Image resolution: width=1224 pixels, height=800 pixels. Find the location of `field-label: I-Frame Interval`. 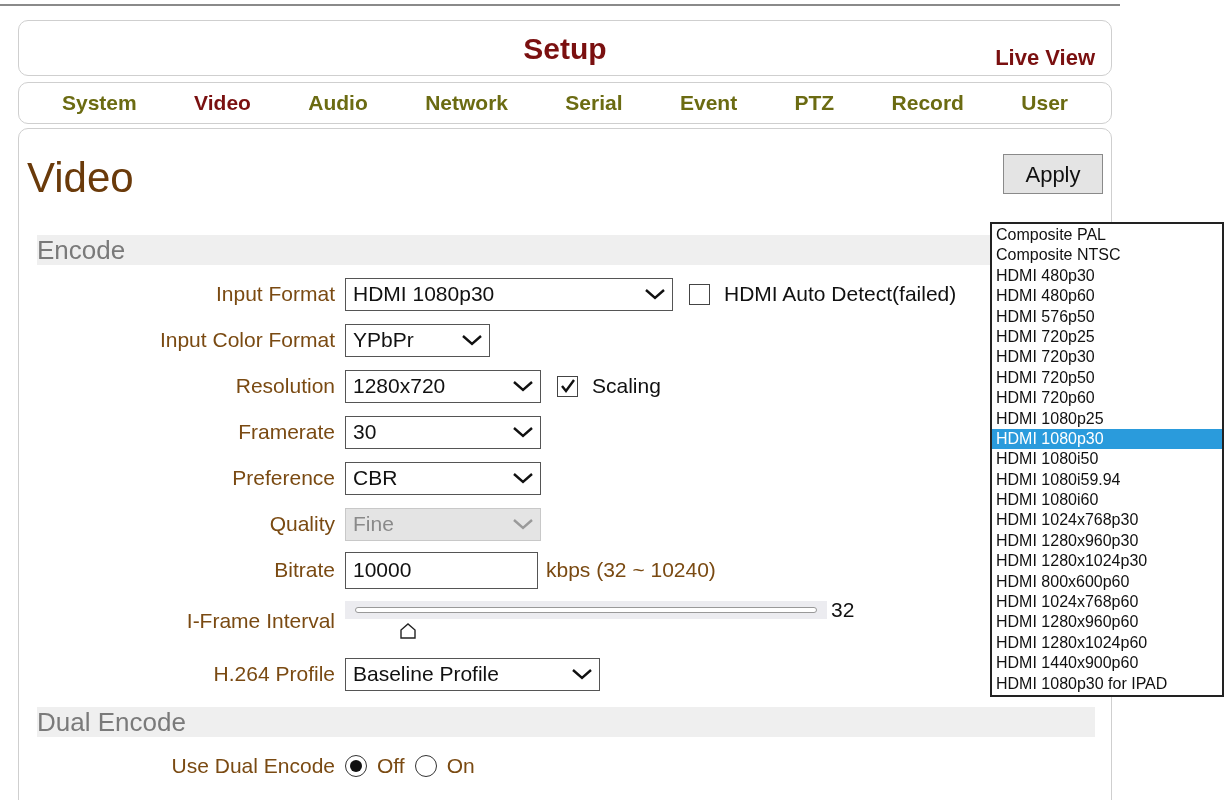

field-label: I-Frame Interval is located at coordinates (260, 621).